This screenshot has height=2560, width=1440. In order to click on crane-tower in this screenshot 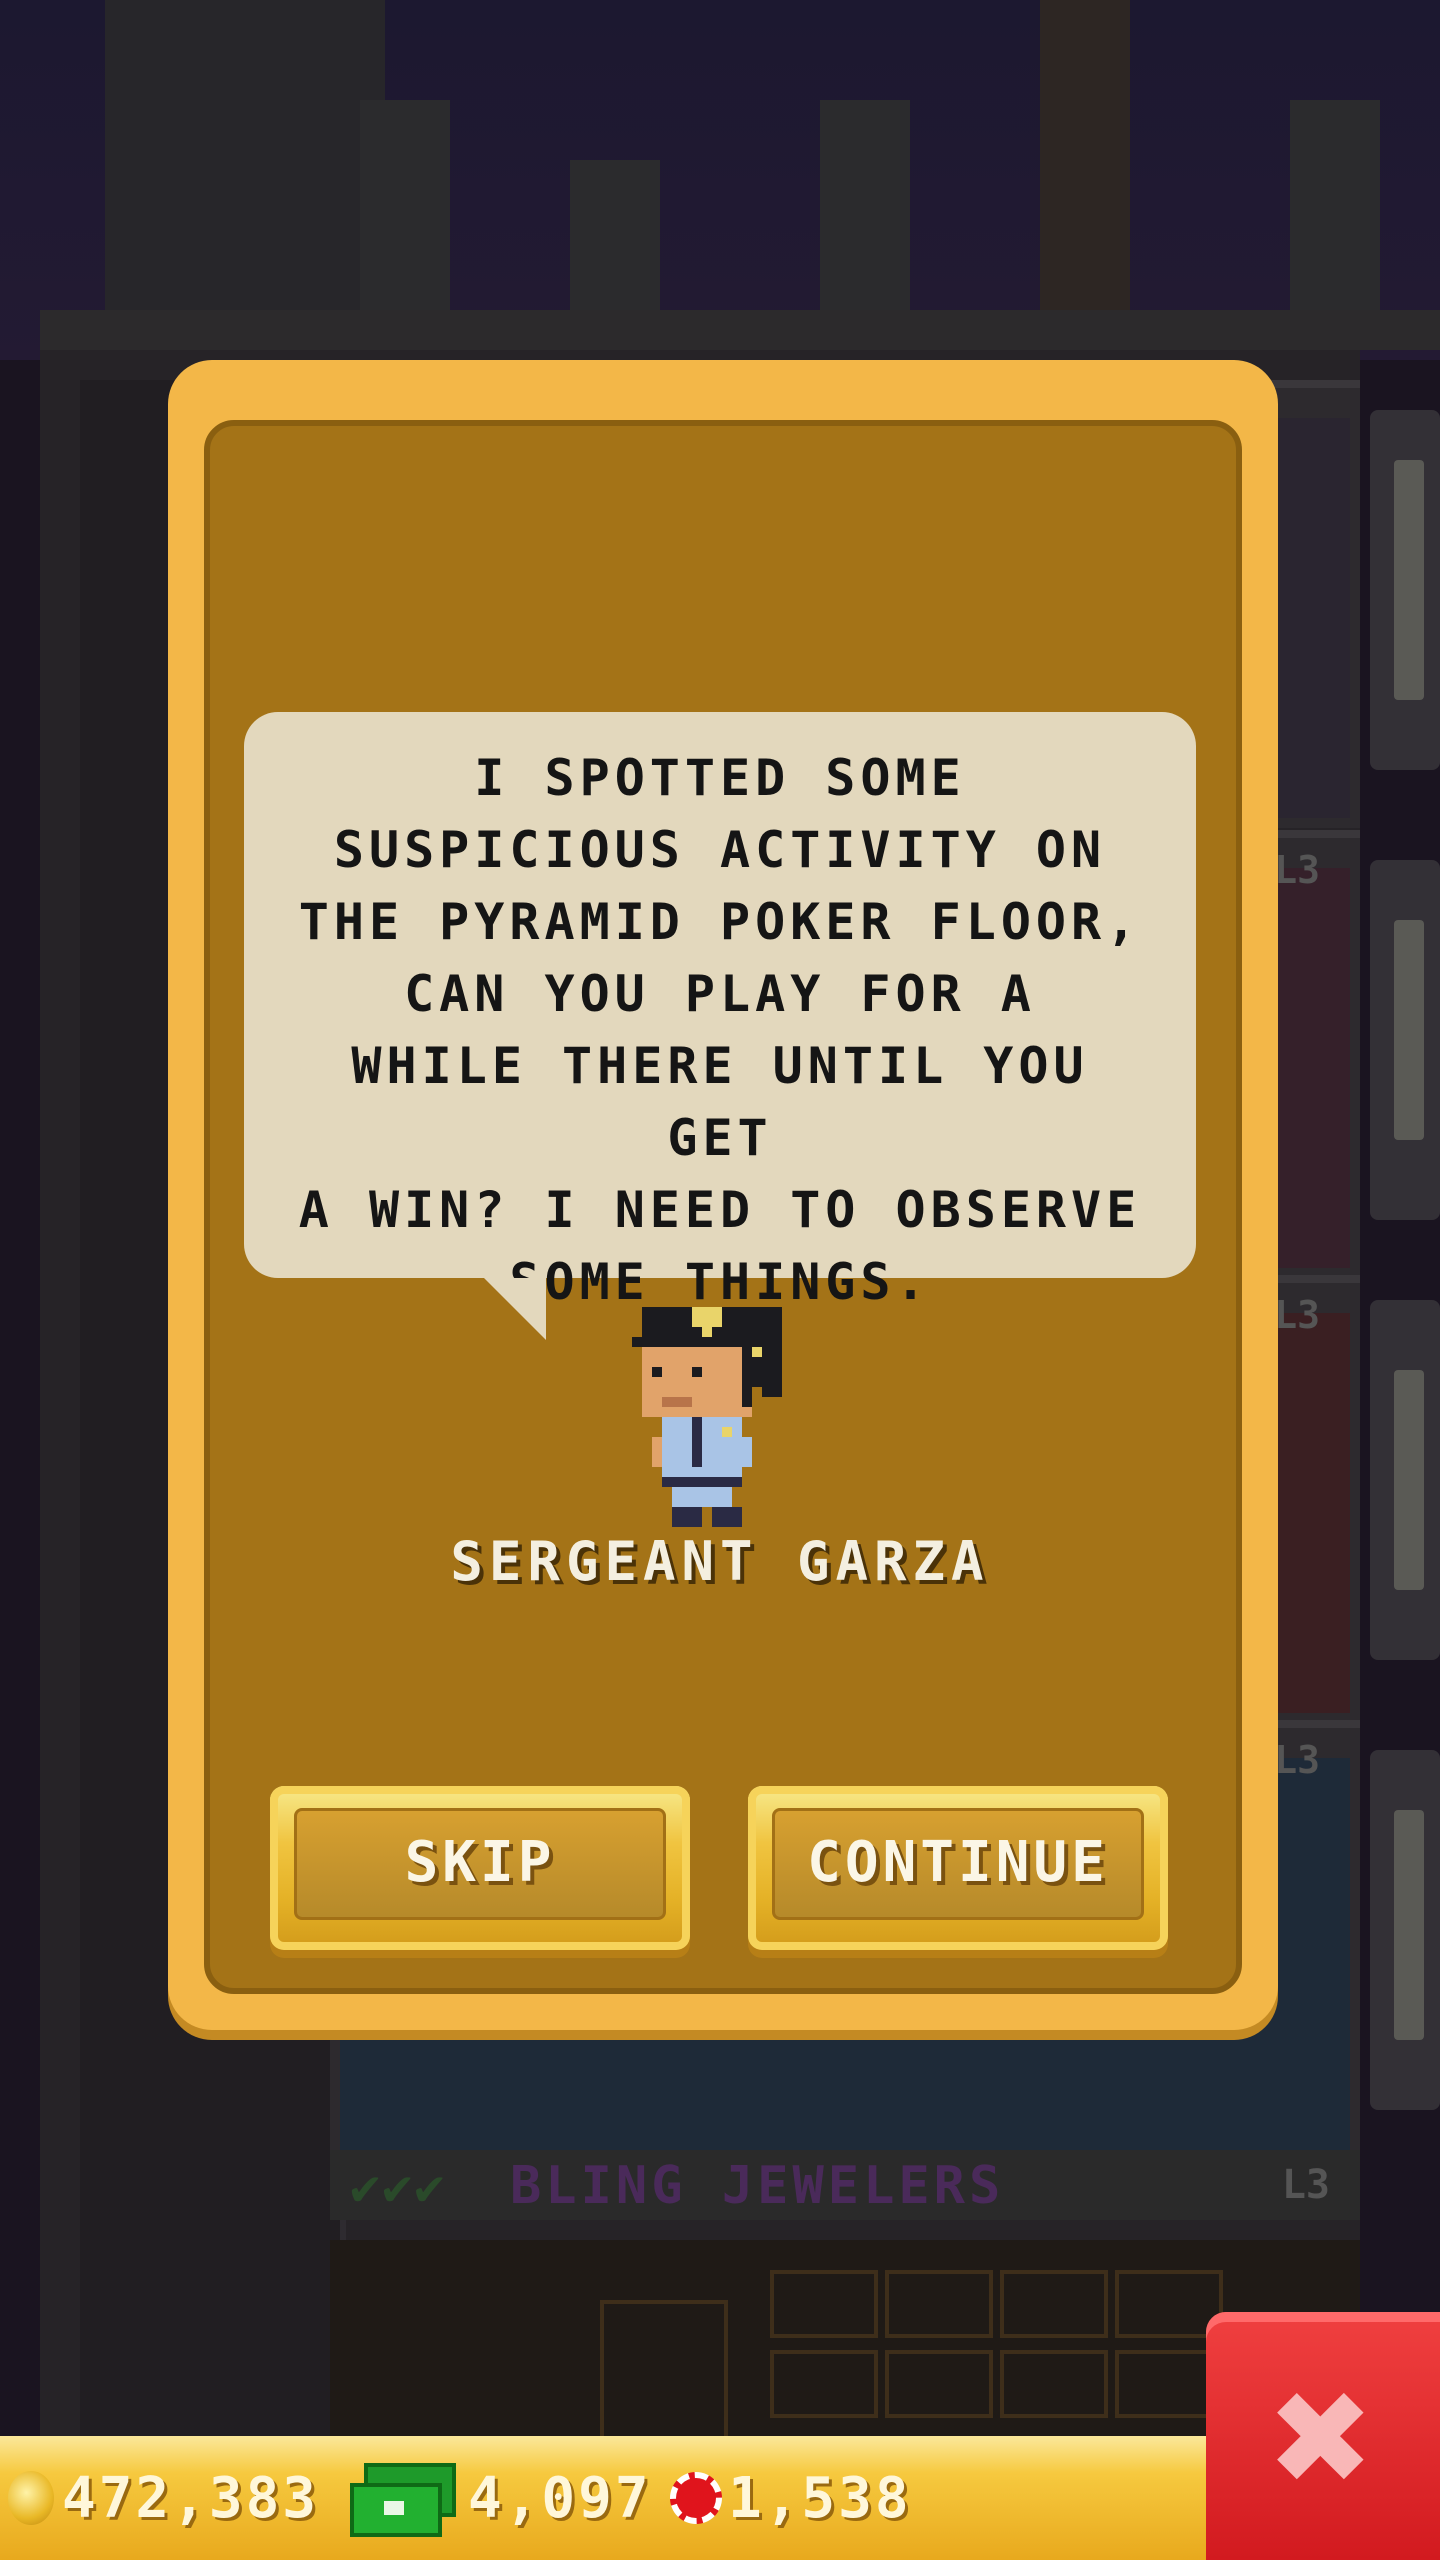, I will do `click(1085, 160)`.